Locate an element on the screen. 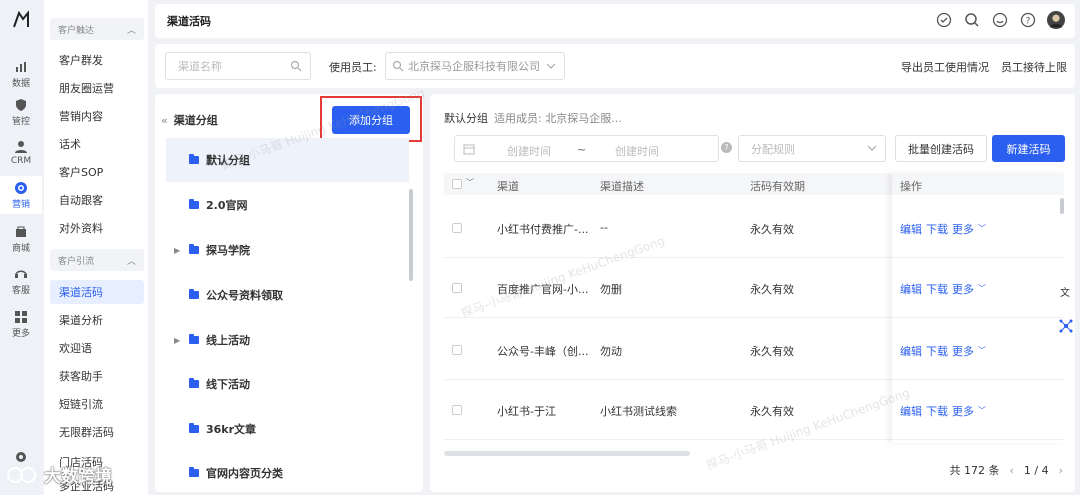 This screenshot has width=1080, height=495. logo is located at coordinates (21, 20).